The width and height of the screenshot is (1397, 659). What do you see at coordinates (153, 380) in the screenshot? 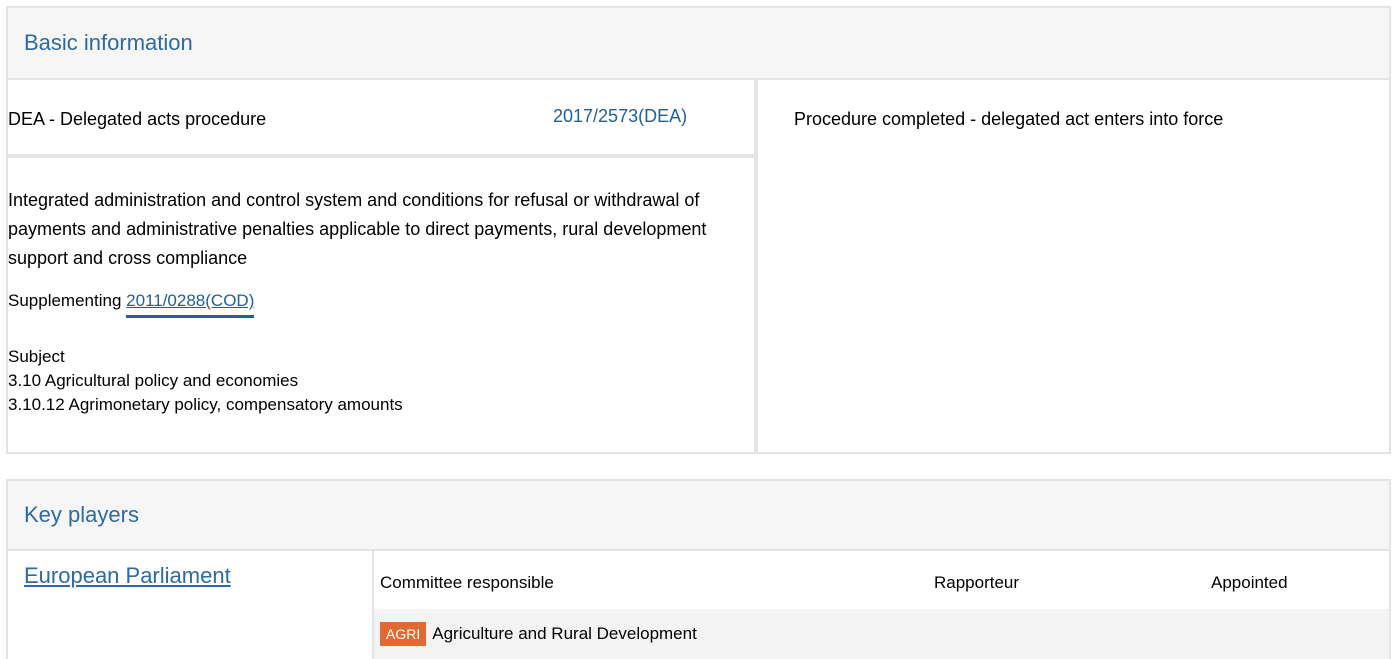
I see `subject-item: 3.10 Agricultural policy and economies` at bounding box center [153, 380].